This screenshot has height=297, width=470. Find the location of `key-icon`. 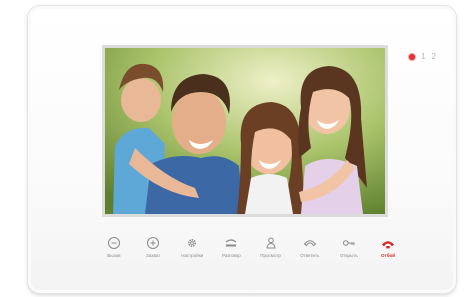

key-icon is located at coordinates (348, 243).